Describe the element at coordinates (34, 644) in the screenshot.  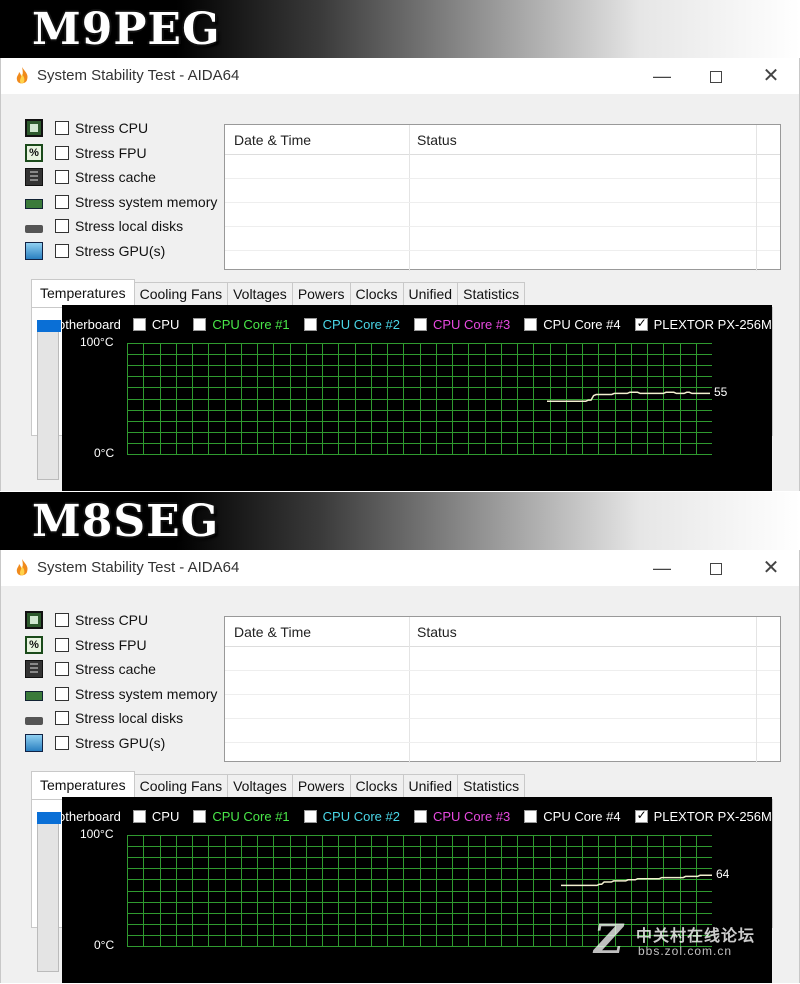
I see `fpu-percent-icon: %` at that location.